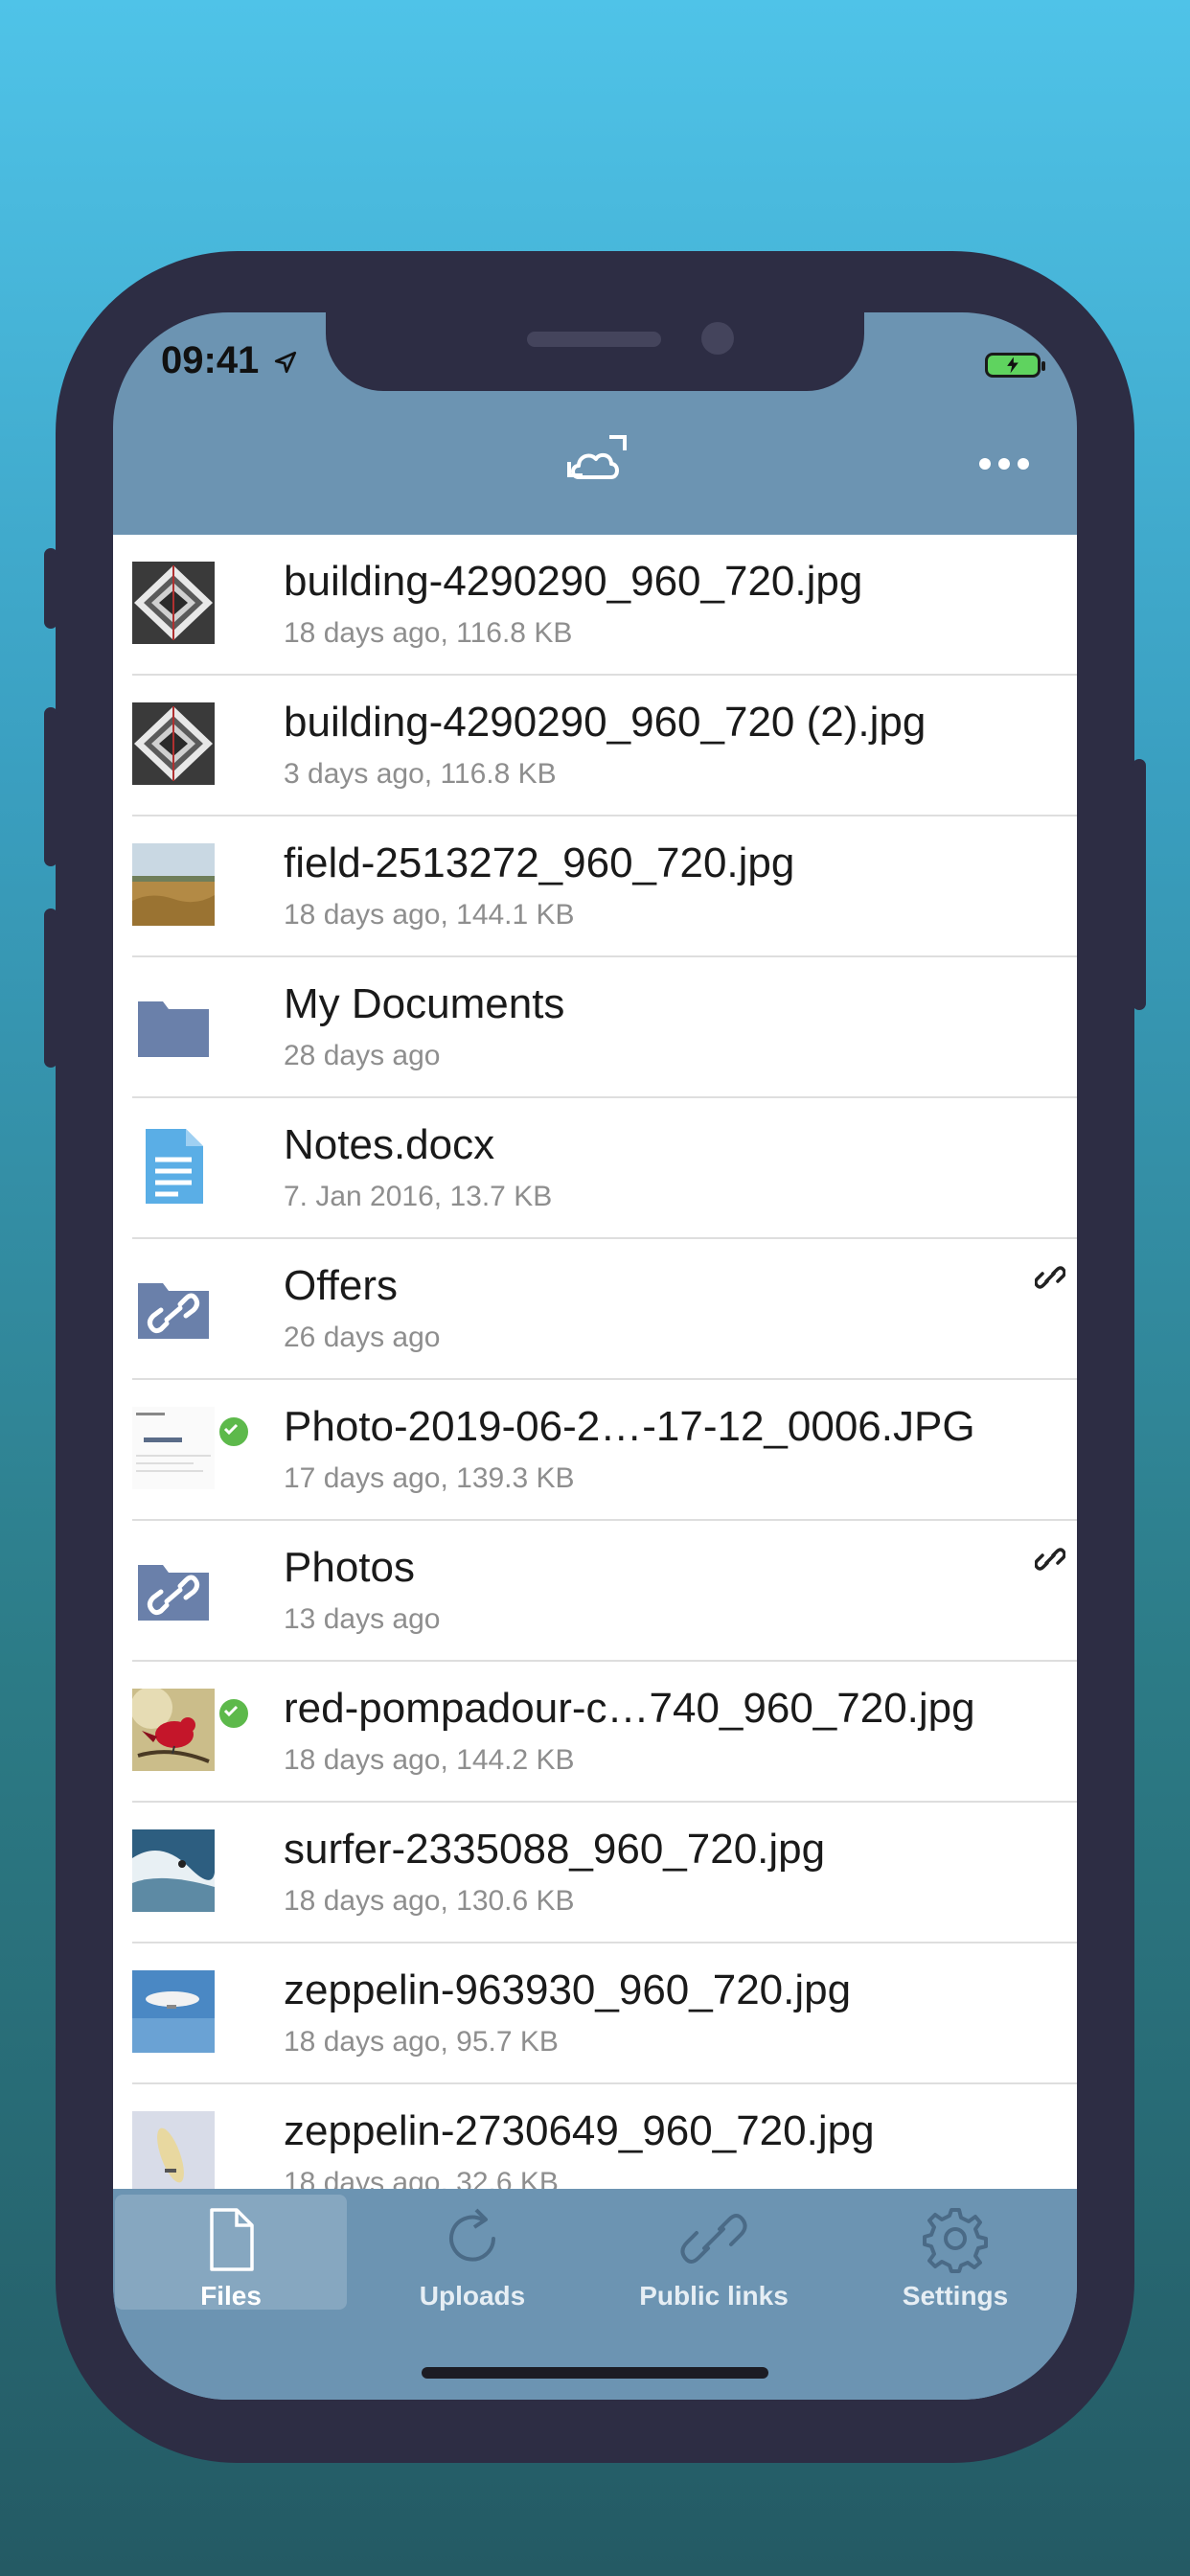 This screenshot has height=2576, width=1190. What do you see at coordinates (429, 1478) in the screenshot?
I see `file-meta: 17 days ago, 139.3 KB` at bounding box center [429, 1478].